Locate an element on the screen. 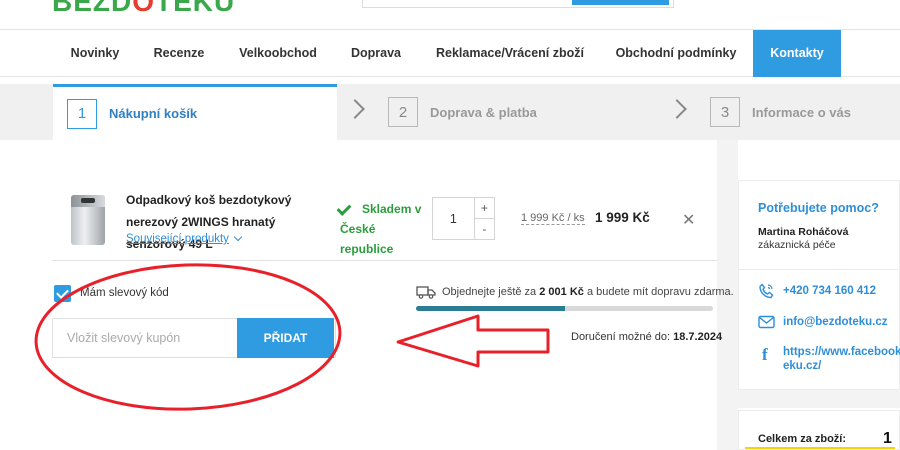 This screenshot has width=900, height=450. quantity-stepper: 1 + - is located at coordinates (463, 218).